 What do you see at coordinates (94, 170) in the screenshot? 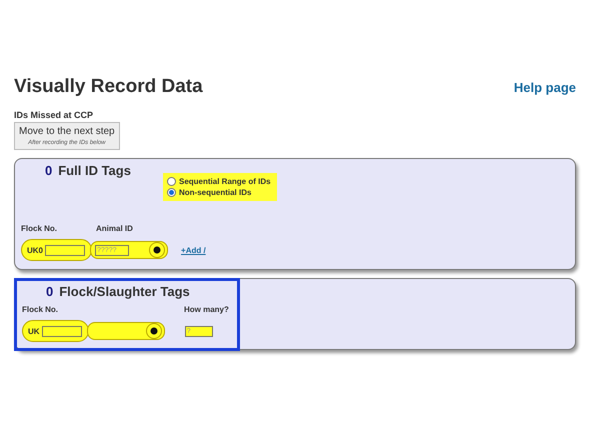
I see `panel-title: Full ID Tags` at bounding box center [94, 170].